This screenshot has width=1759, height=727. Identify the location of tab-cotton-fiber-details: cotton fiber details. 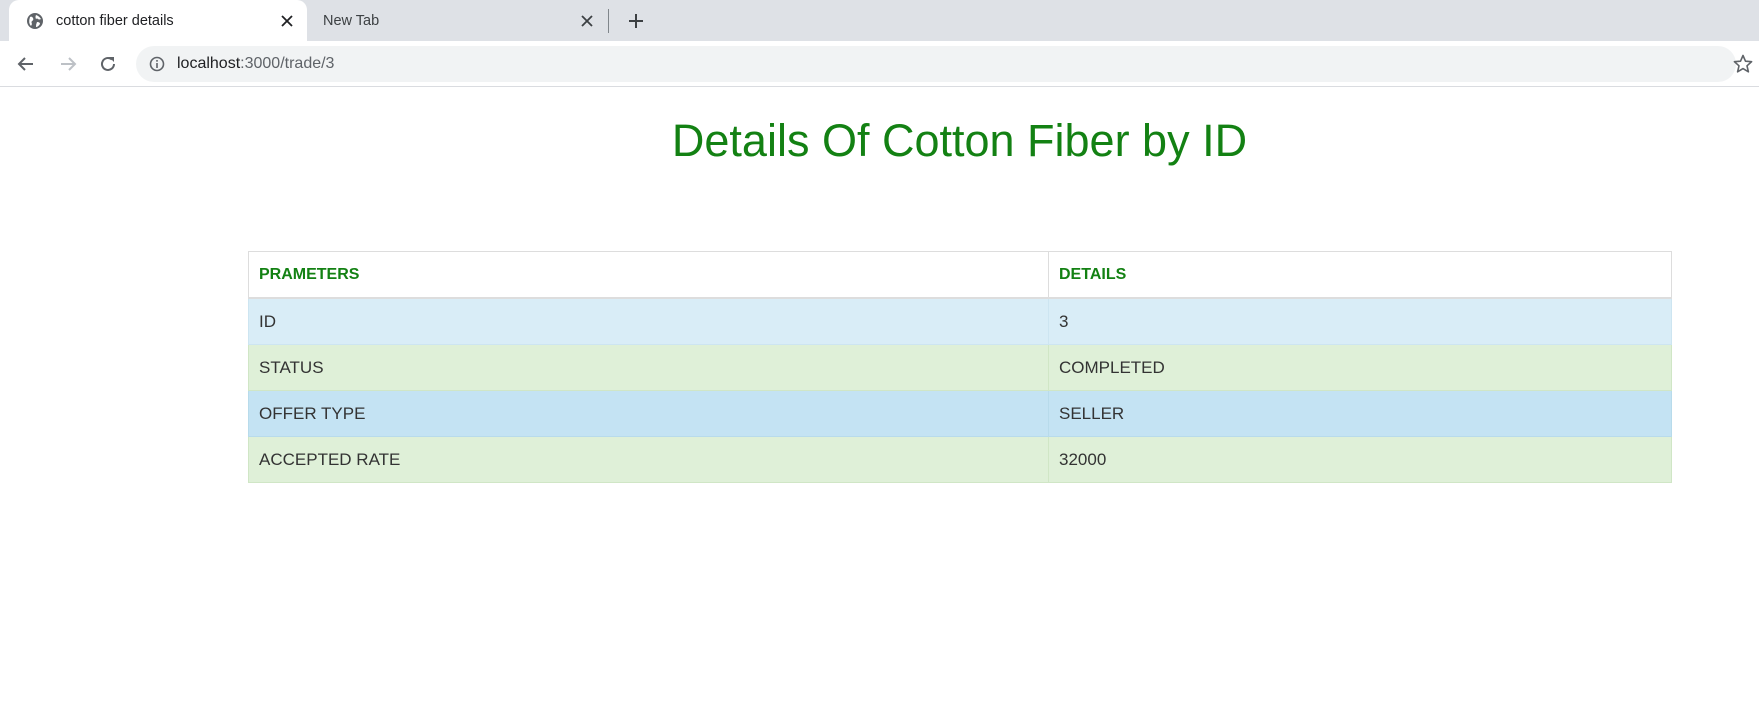
(158, 20).